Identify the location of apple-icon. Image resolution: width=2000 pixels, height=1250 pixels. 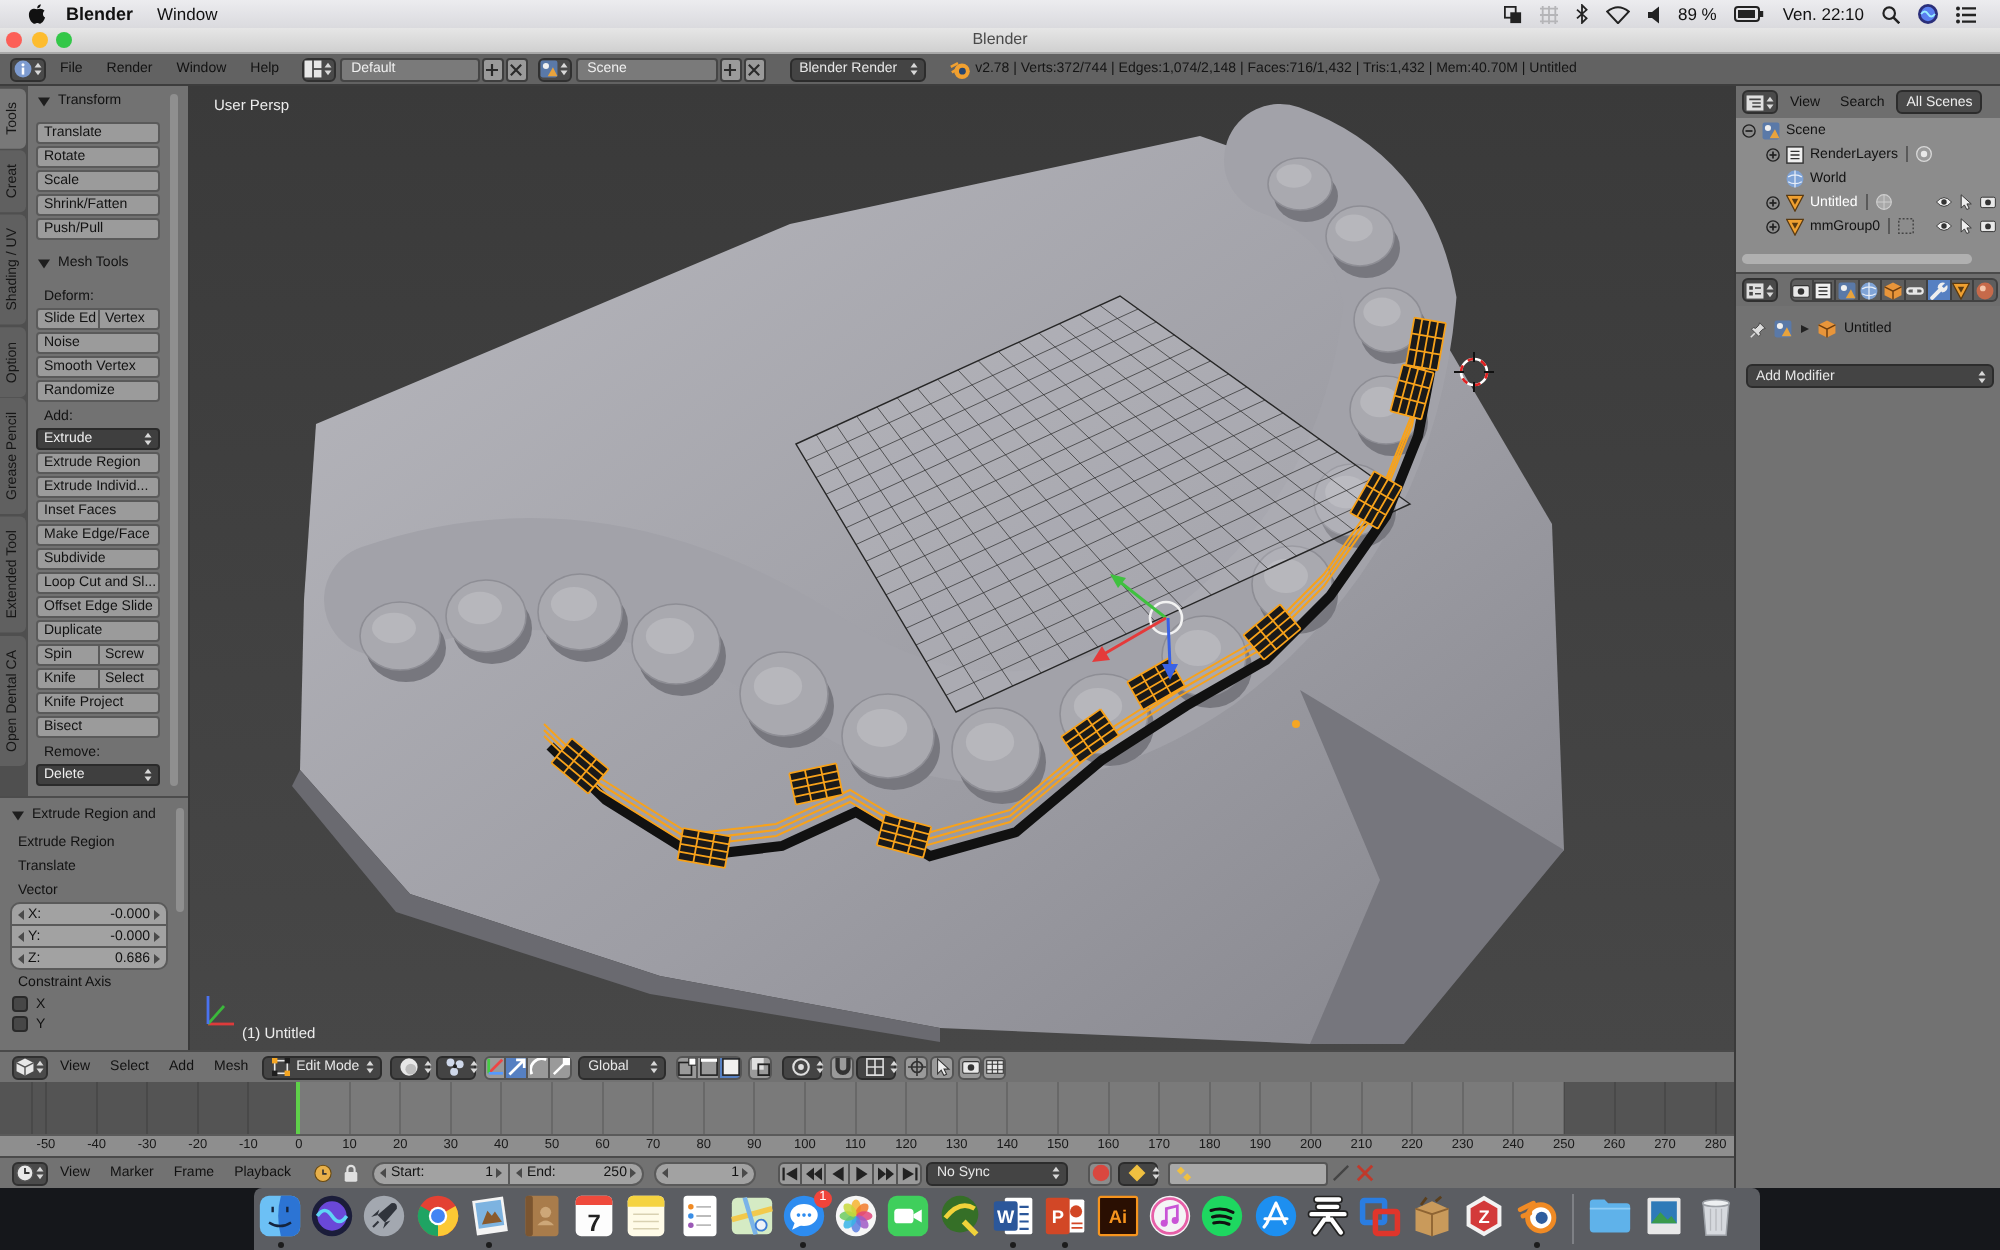
(37, 14).